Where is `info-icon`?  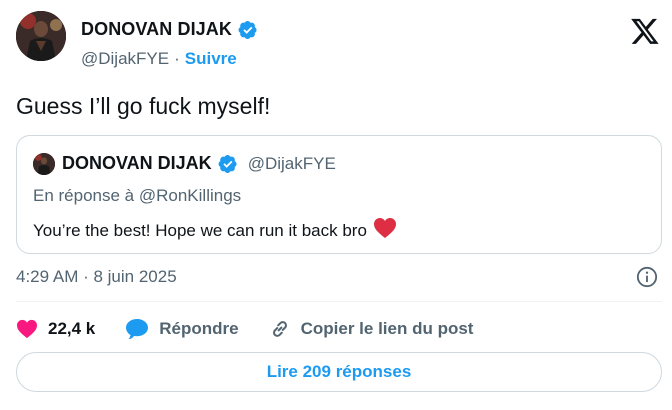 info-icon is located at coordinates (647, 277).